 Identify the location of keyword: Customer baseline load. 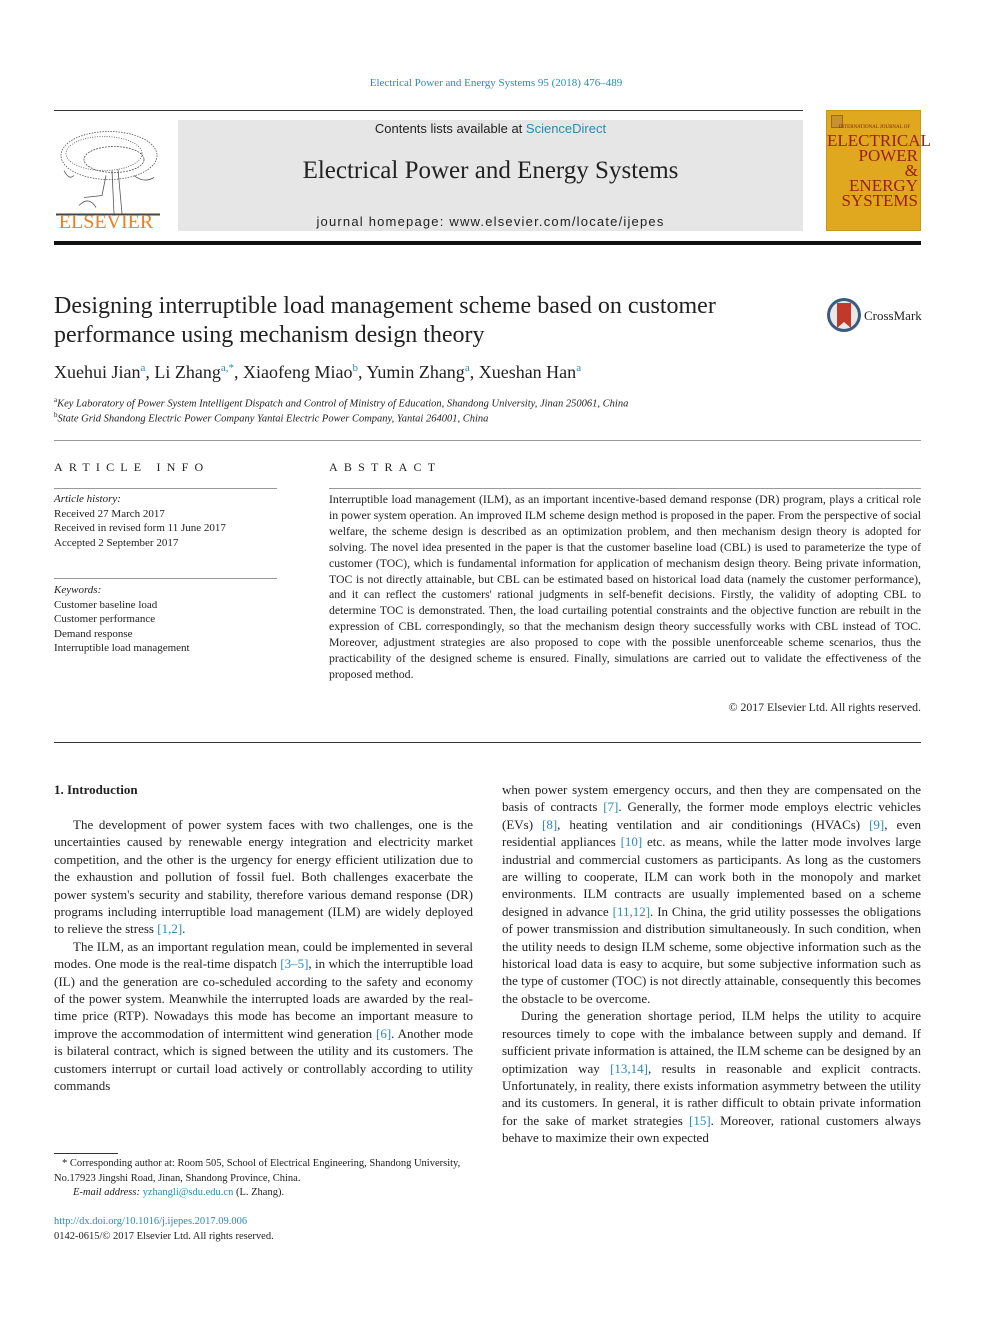
(106, 604).